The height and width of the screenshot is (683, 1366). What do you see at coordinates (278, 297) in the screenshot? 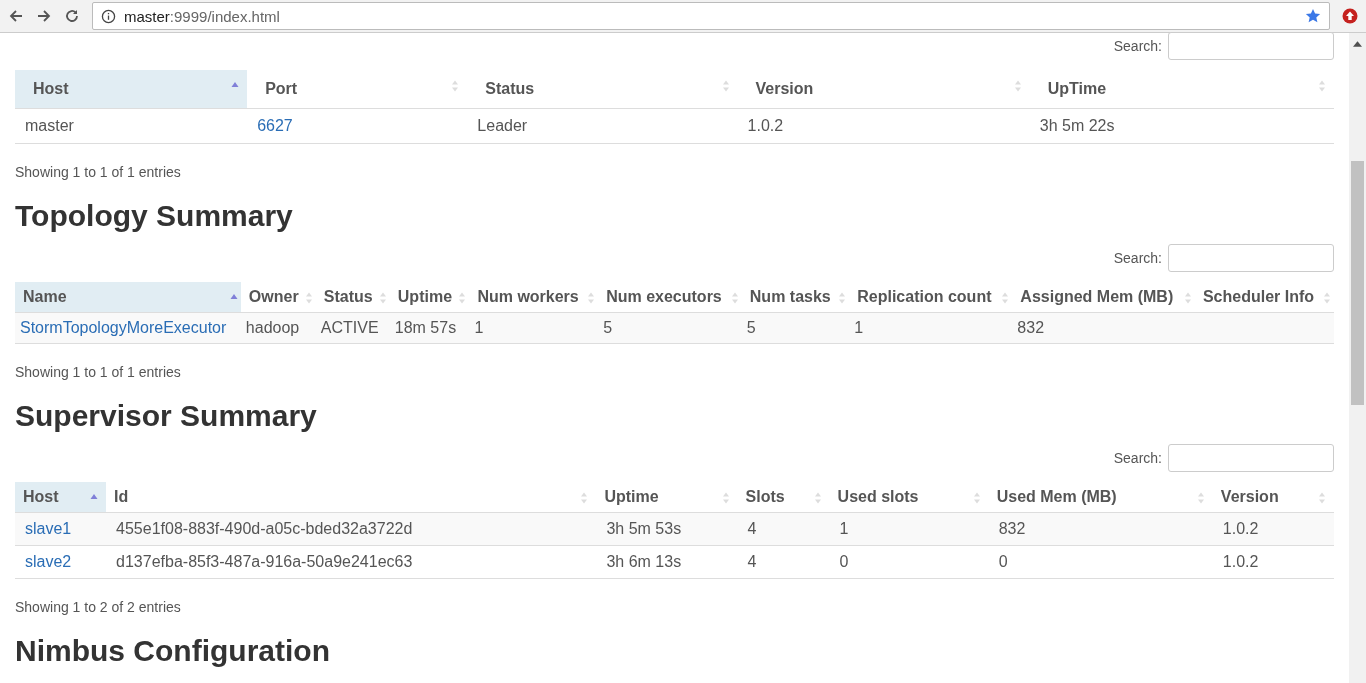
I see `column-header: Owner` at bounding box center [278, 297].